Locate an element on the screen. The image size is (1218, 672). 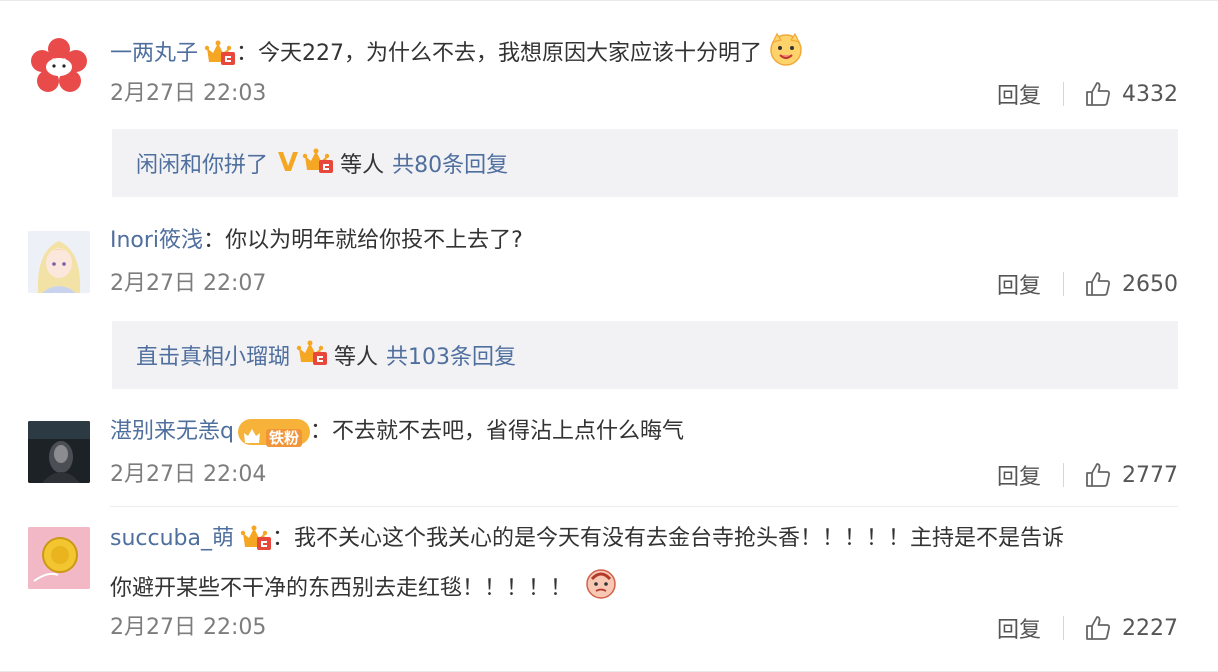
username: succuba_萌 is located at coordinates (172, 538).